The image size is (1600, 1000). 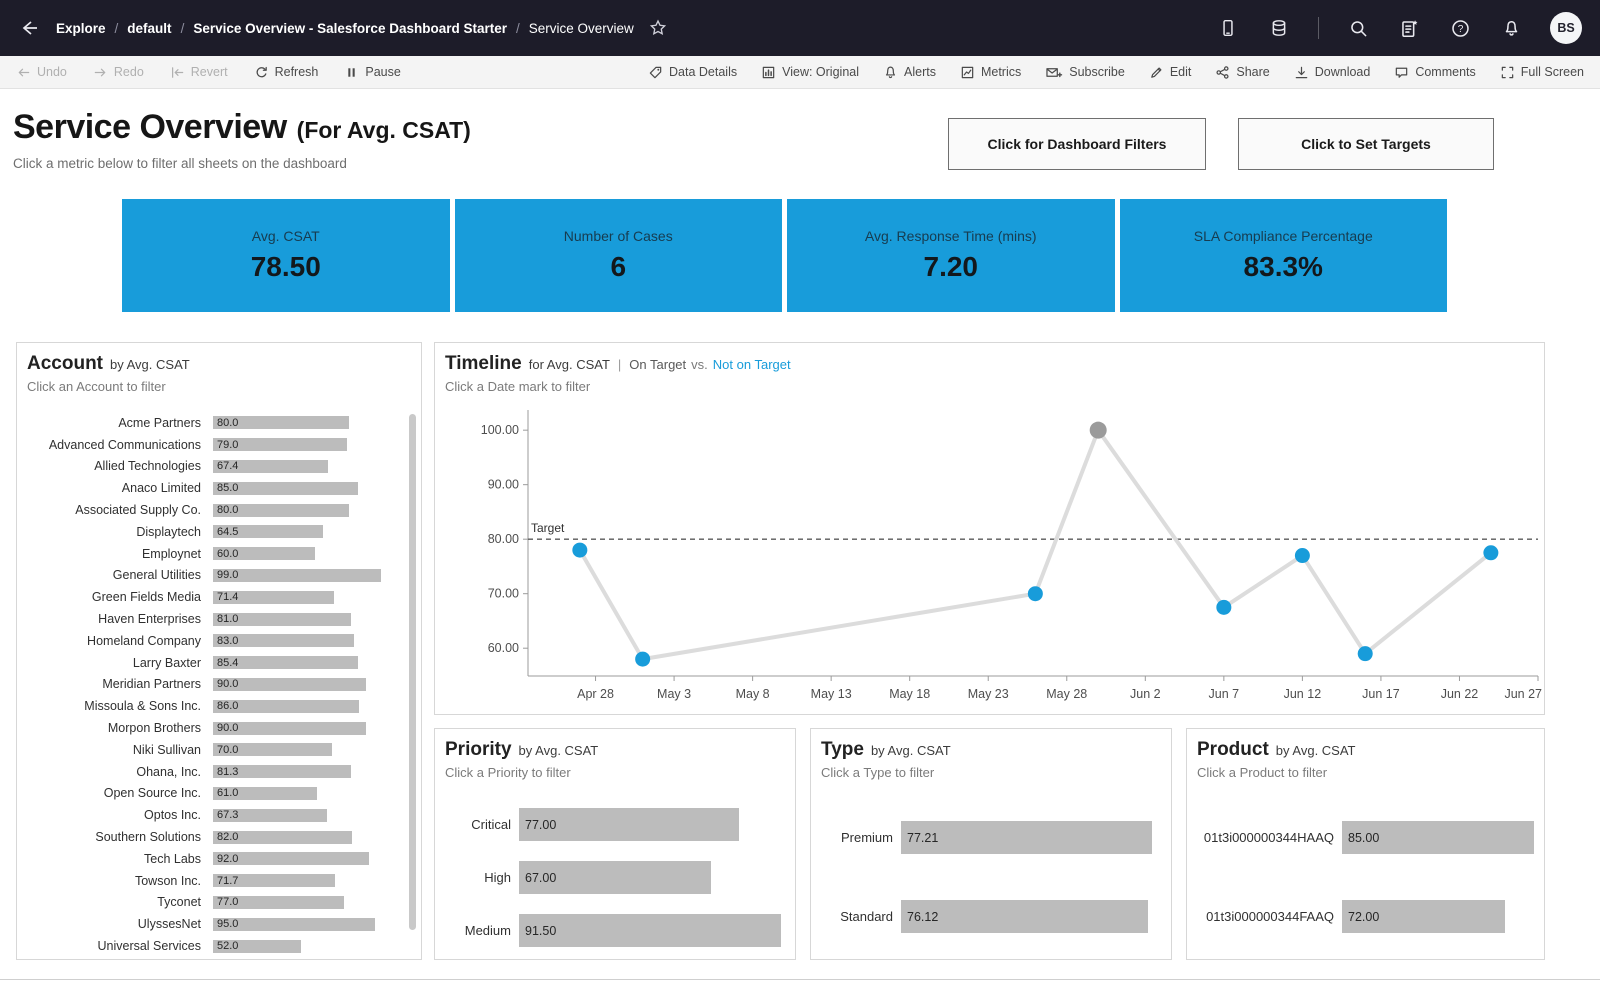 I want to click on metrics-button: Metrics, so click(x=990, y=72).